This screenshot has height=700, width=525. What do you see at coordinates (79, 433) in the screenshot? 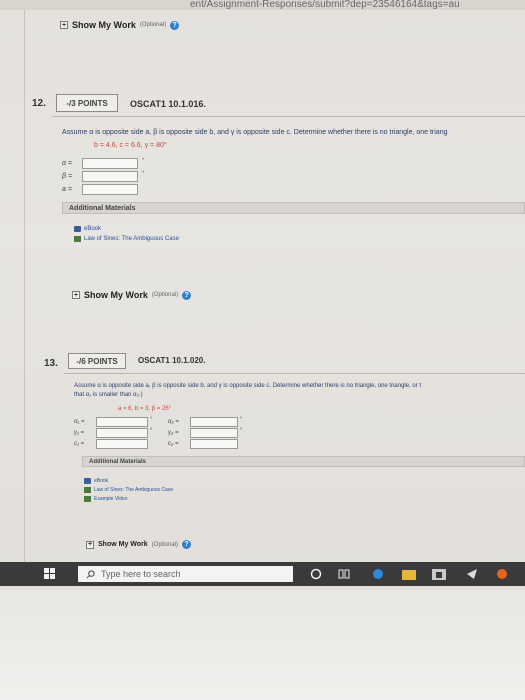
I see `field-label-gamma1: γ₁ =` at bounding box center [79, 433].